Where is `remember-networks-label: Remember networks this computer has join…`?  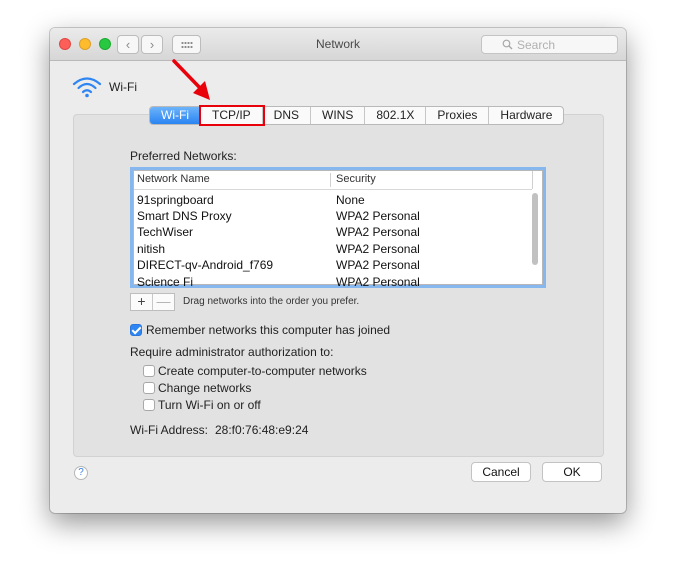 remember-networks-label: Remember networks this computer has join… is located at coordinates (268, 330).